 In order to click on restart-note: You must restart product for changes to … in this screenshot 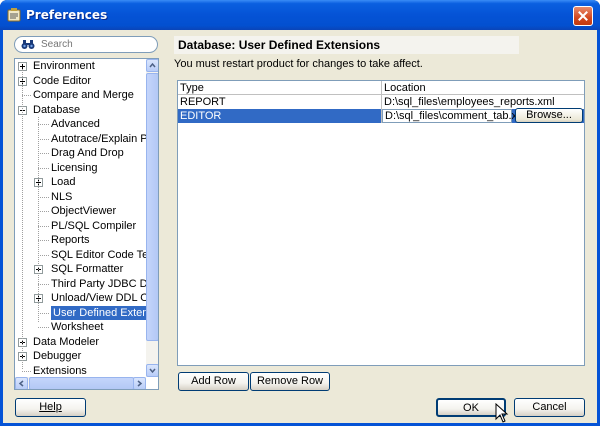, I will do `click(298, 64)`.